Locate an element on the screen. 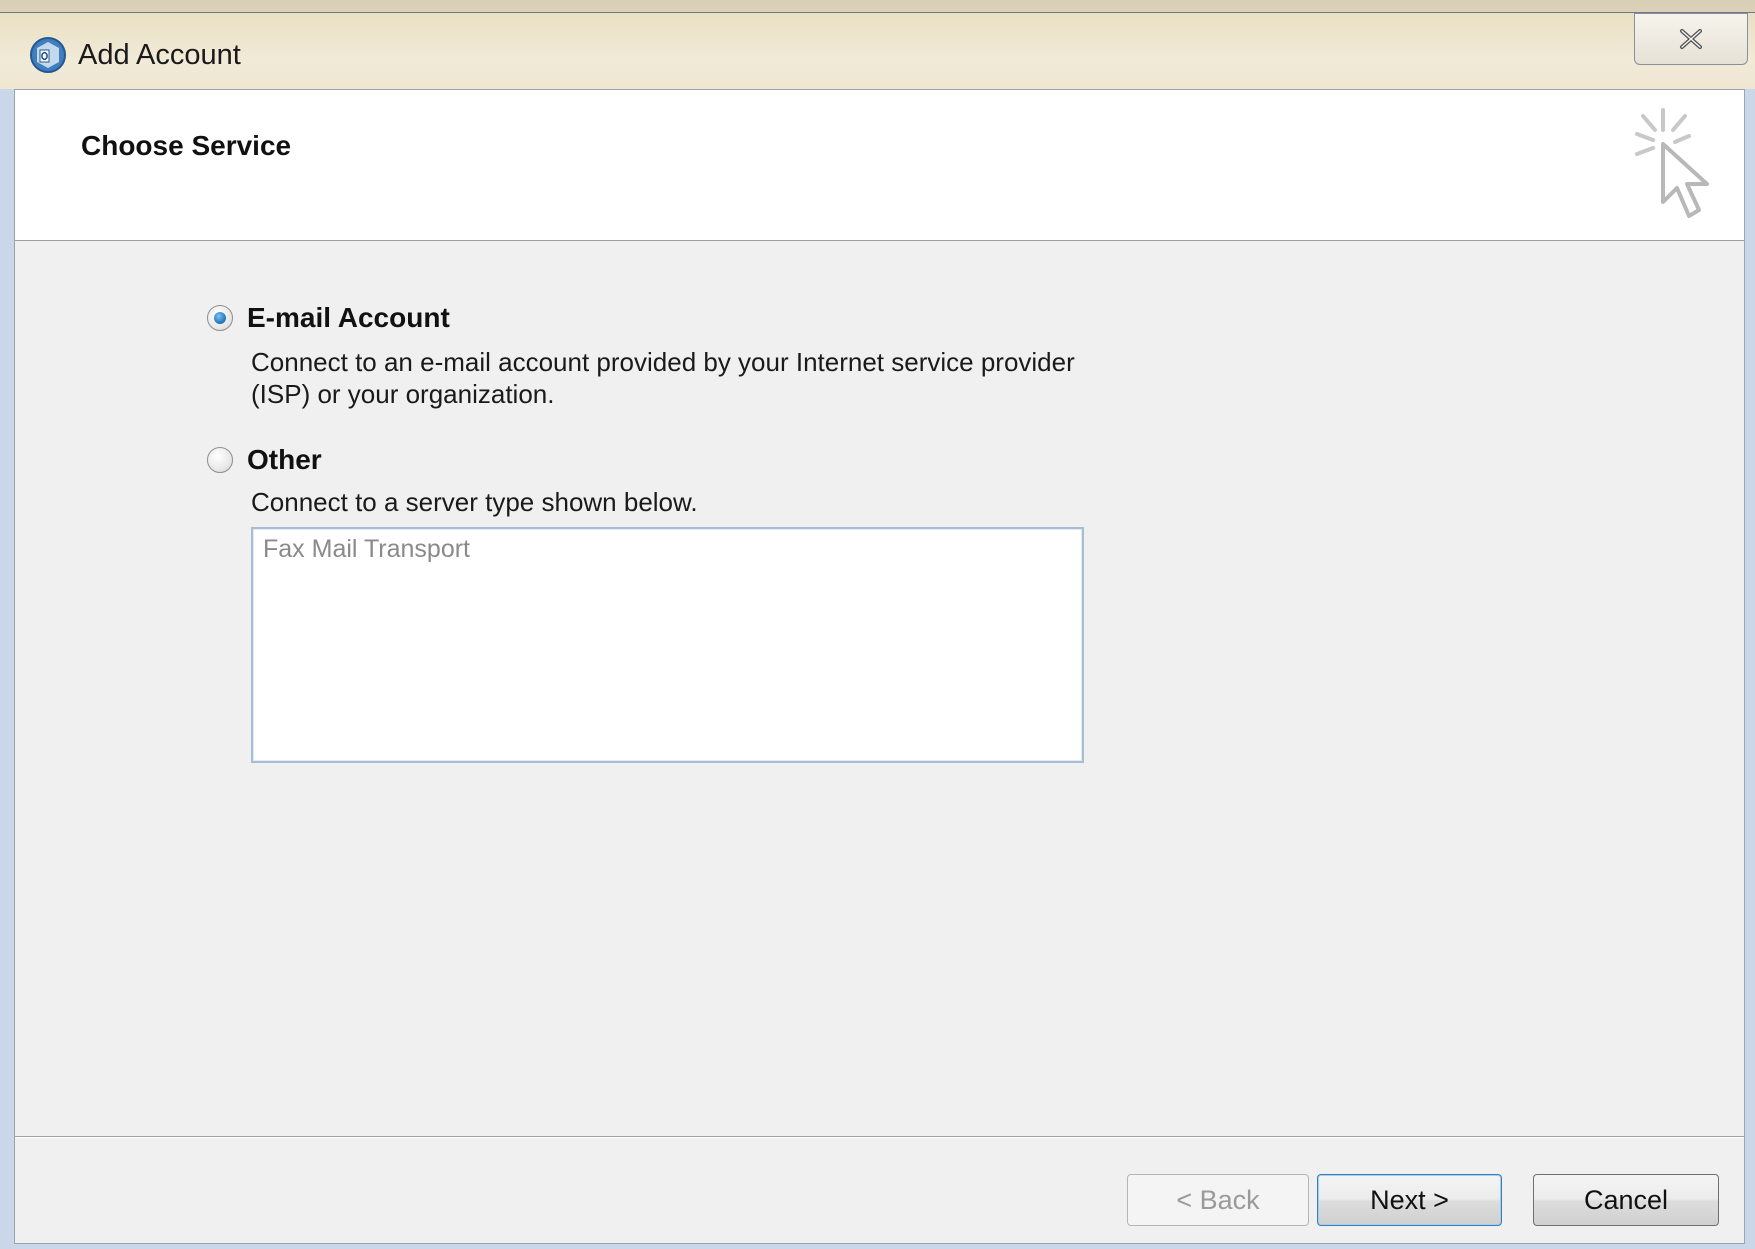 The image size is (1755, 1249). close-button is located at coordinates (1691, 39).